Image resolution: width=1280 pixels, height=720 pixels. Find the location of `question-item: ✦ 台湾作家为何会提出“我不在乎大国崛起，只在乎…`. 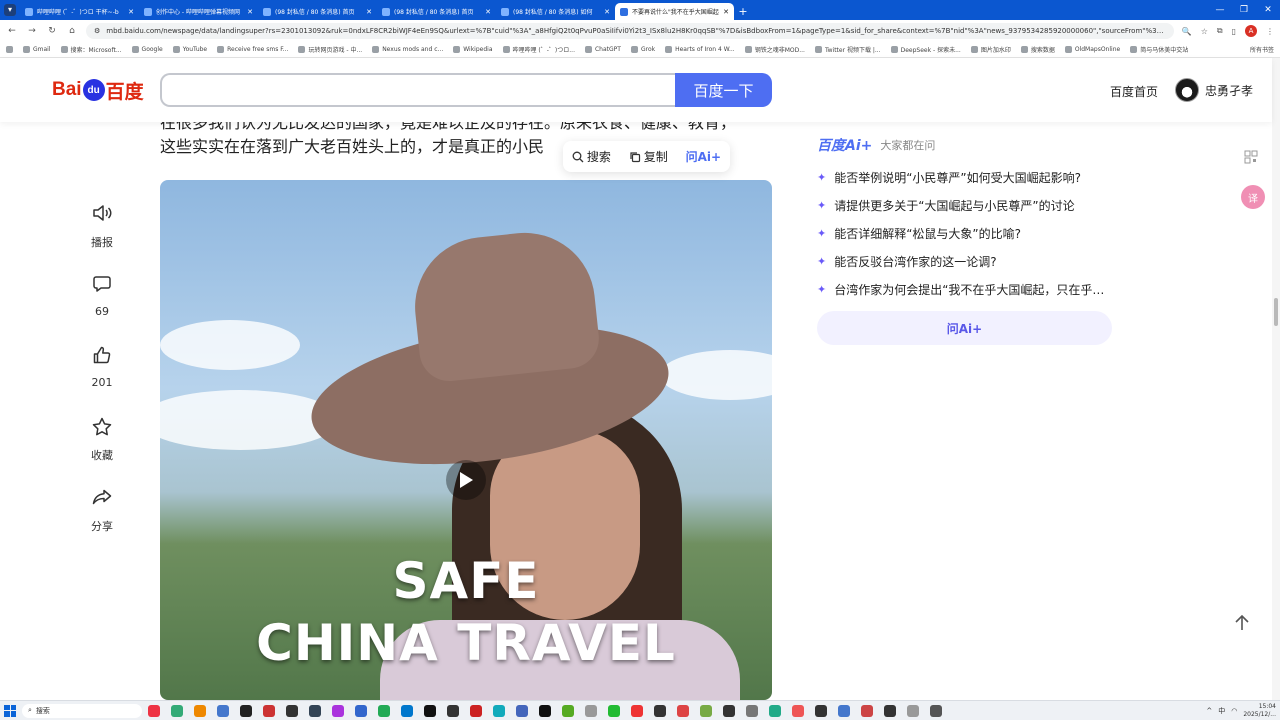

question-item: ✦ 台湾作家为何会提出“我不在乎大国崛起，只在乎… is located at coordinates (967, 289).